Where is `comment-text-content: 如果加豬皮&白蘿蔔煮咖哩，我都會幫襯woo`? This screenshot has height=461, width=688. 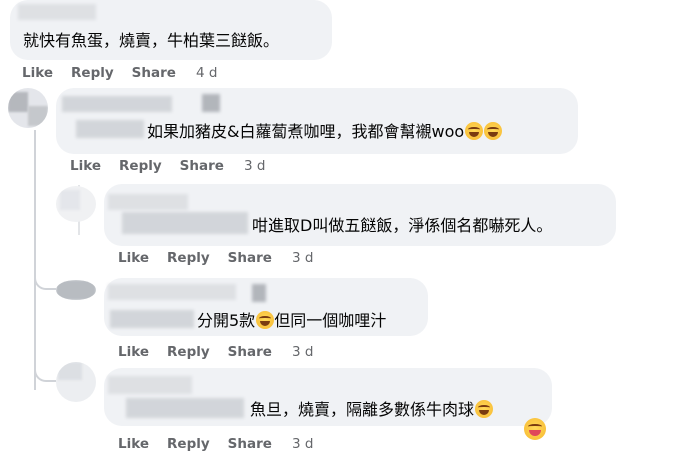 comment-text-content: 如果加豬皮&白蘿蔔煮咖哩，我都會幫襯woo is located at coordinates (306, 131).